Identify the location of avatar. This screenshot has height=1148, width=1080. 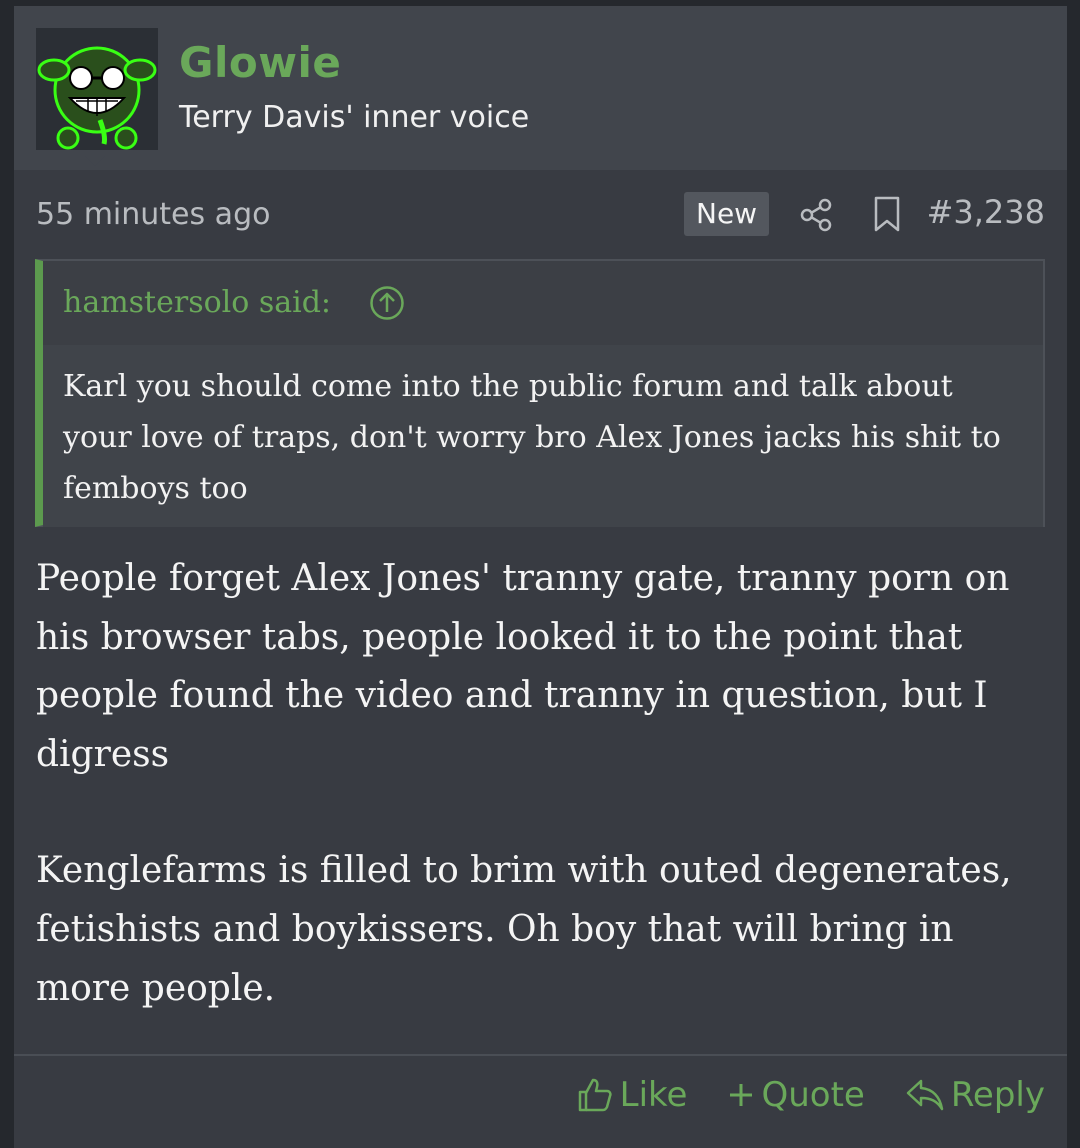
(97, 89).